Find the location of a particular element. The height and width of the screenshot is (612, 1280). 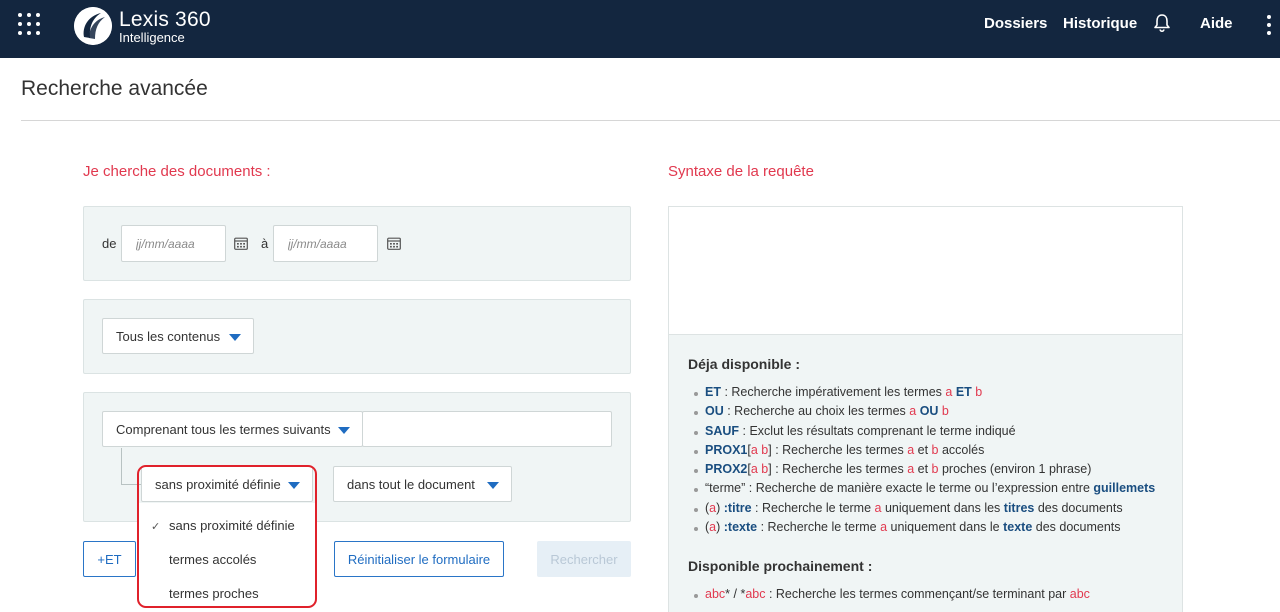

lexis-logo: Lexis 360 Intelligence is located at coordinates (142, 26).